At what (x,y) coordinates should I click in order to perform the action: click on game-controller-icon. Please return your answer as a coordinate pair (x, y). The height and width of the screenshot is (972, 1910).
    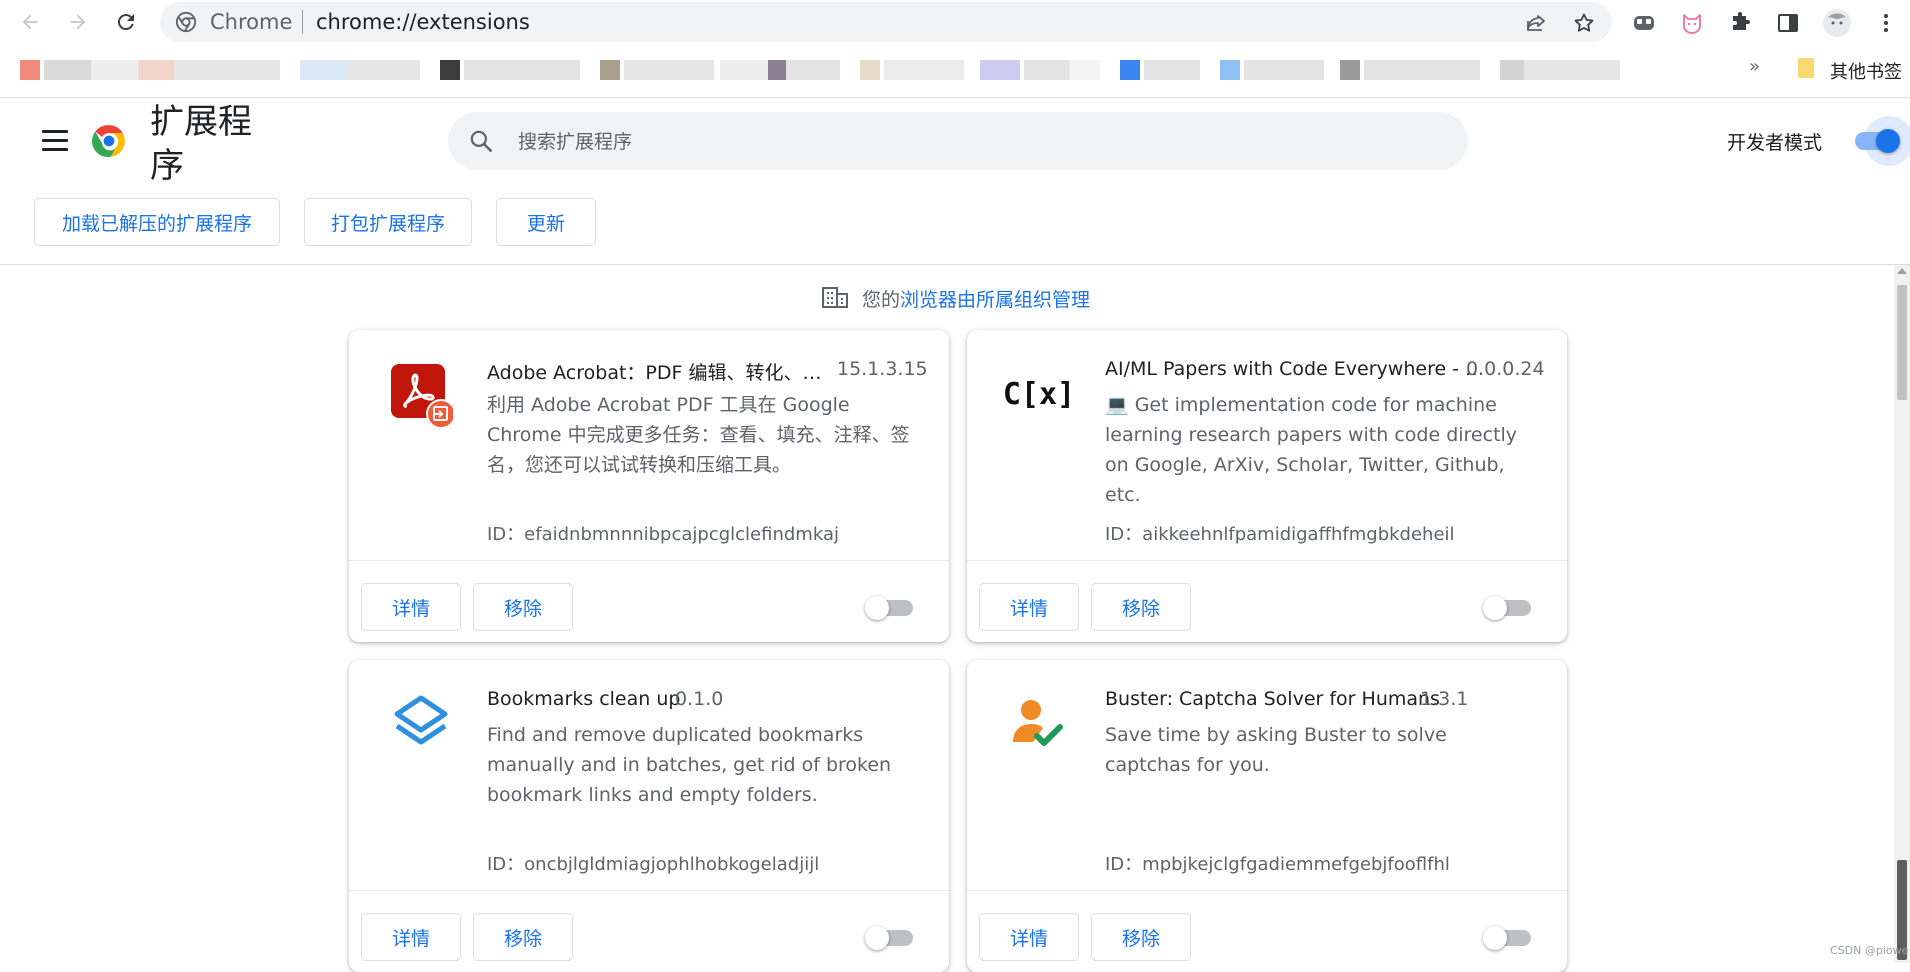
    Looking at the image, I should click on (1644, 23).